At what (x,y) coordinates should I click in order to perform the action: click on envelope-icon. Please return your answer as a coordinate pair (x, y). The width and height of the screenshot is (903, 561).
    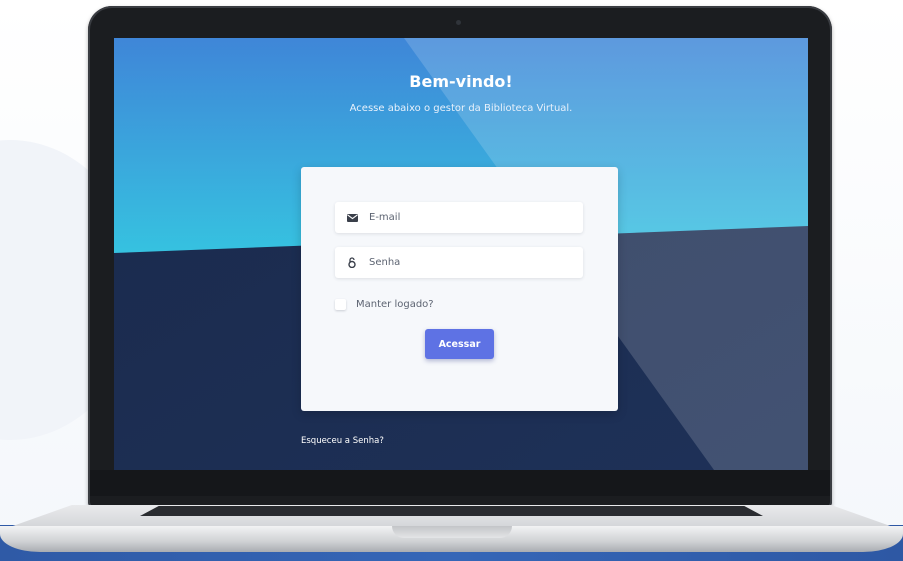
    Looking at the image, I should click on (352, 217).